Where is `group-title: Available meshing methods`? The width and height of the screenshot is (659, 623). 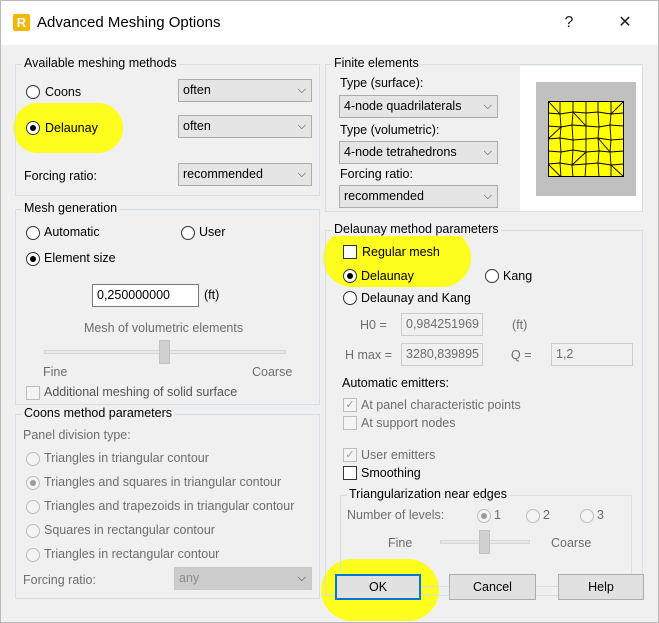 group-title: Available meshing methods is located at coordinates (100, 63).